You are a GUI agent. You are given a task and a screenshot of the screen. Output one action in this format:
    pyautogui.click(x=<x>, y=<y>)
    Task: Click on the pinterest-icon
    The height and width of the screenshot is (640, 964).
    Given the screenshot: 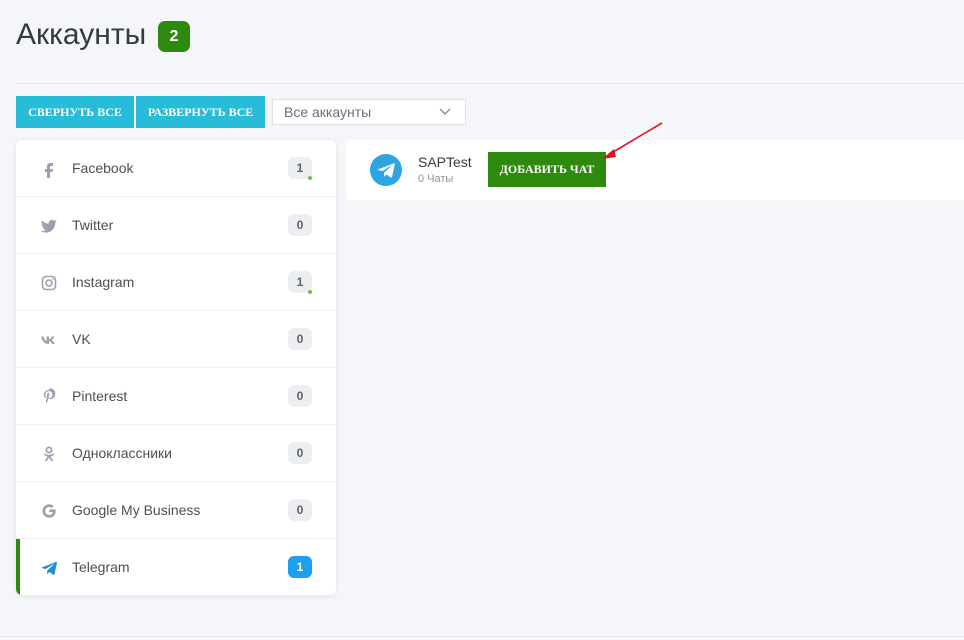 What is the action you would take?
    pyautogui.click(x=49, y=397)
    